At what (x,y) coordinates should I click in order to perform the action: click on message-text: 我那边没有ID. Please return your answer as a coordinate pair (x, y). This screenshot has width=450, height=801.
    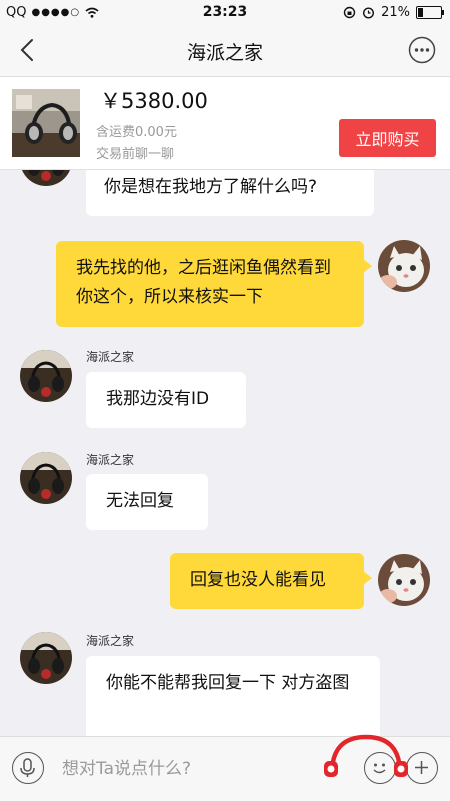
    Looking at the image, I should click on (158, 399).